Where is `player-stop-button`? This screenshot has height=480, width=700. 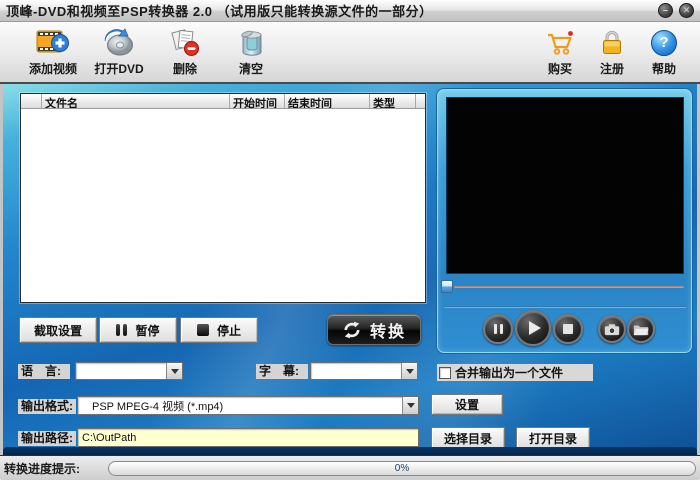
player-stop-button is located at coordinates (568, 329).